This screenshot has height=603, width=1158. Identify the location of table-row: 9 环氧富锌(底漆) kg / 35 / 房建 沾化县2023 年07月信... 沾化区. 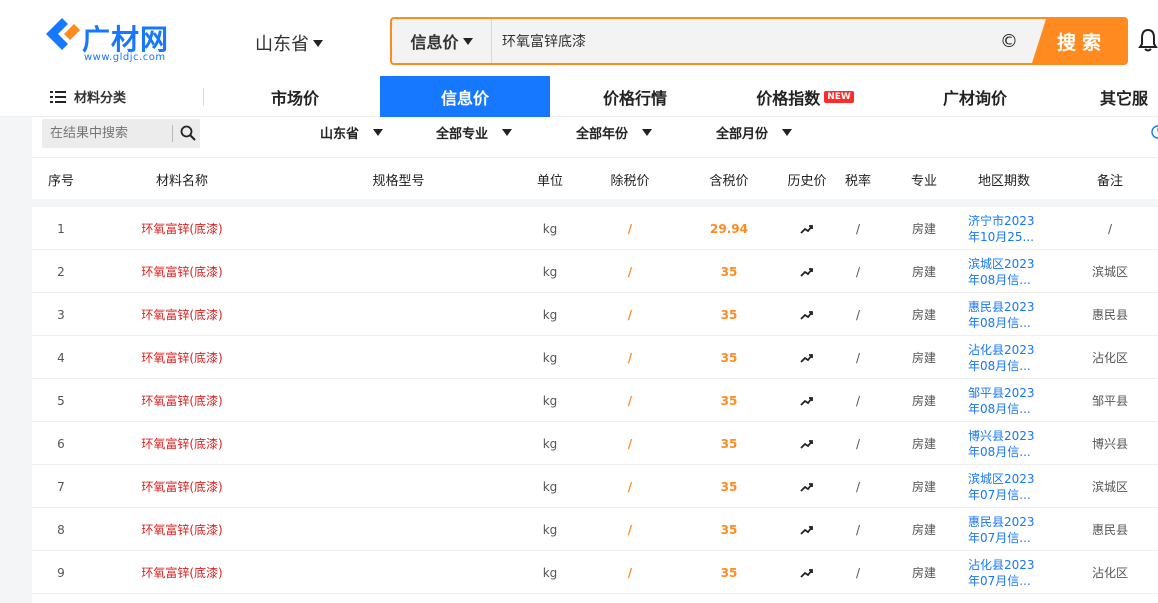
(595, 572).